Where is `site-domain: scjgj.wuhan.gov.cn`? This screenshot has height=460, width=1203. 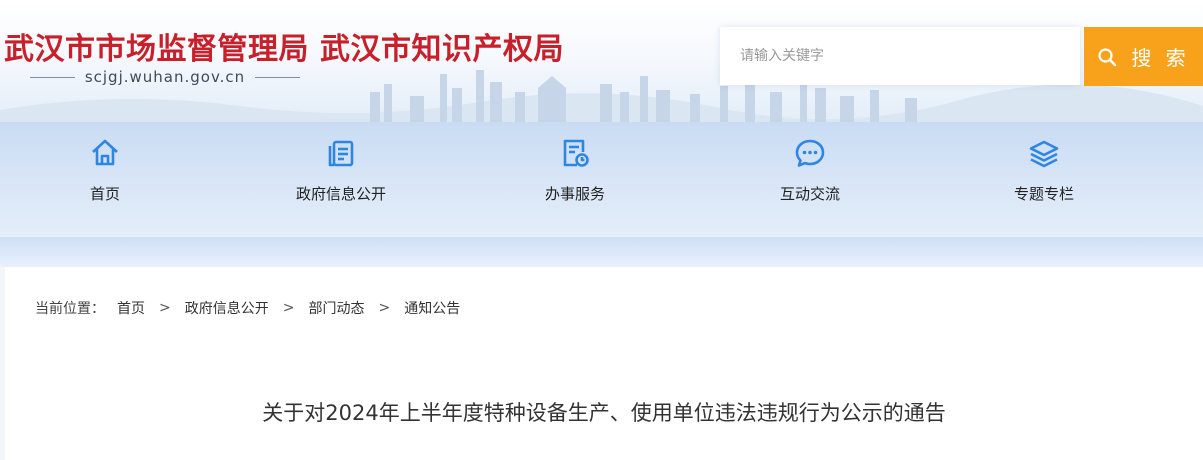 site-domain: scjgj.wuhan.gov.cn is located at coordinates (165, 77).